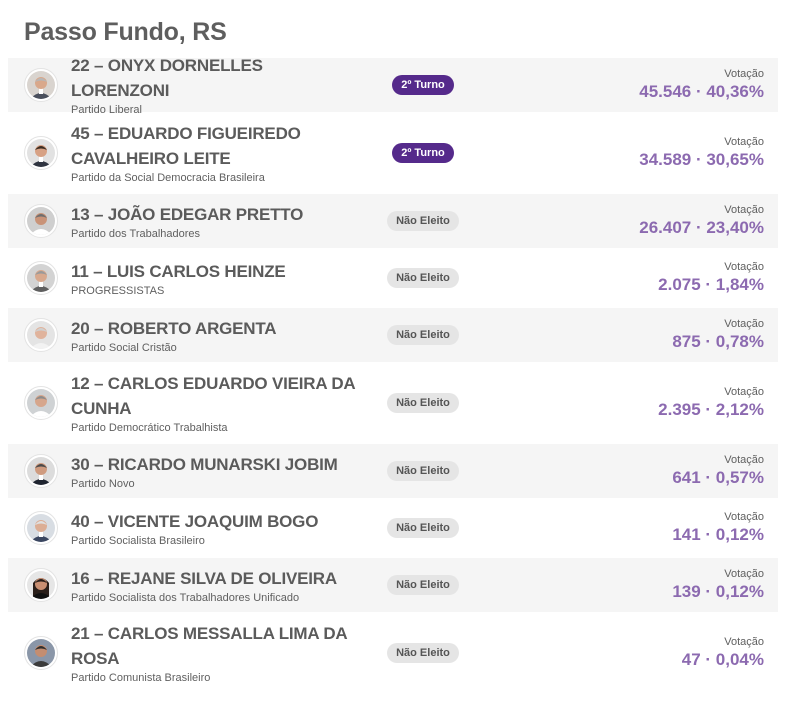 The height and width of the screenshot is (705, 792). Describe the element at coordinates (623, 653) in the screenshot. I see `vote-summary: Votação 47 · 0,04%` at that location.